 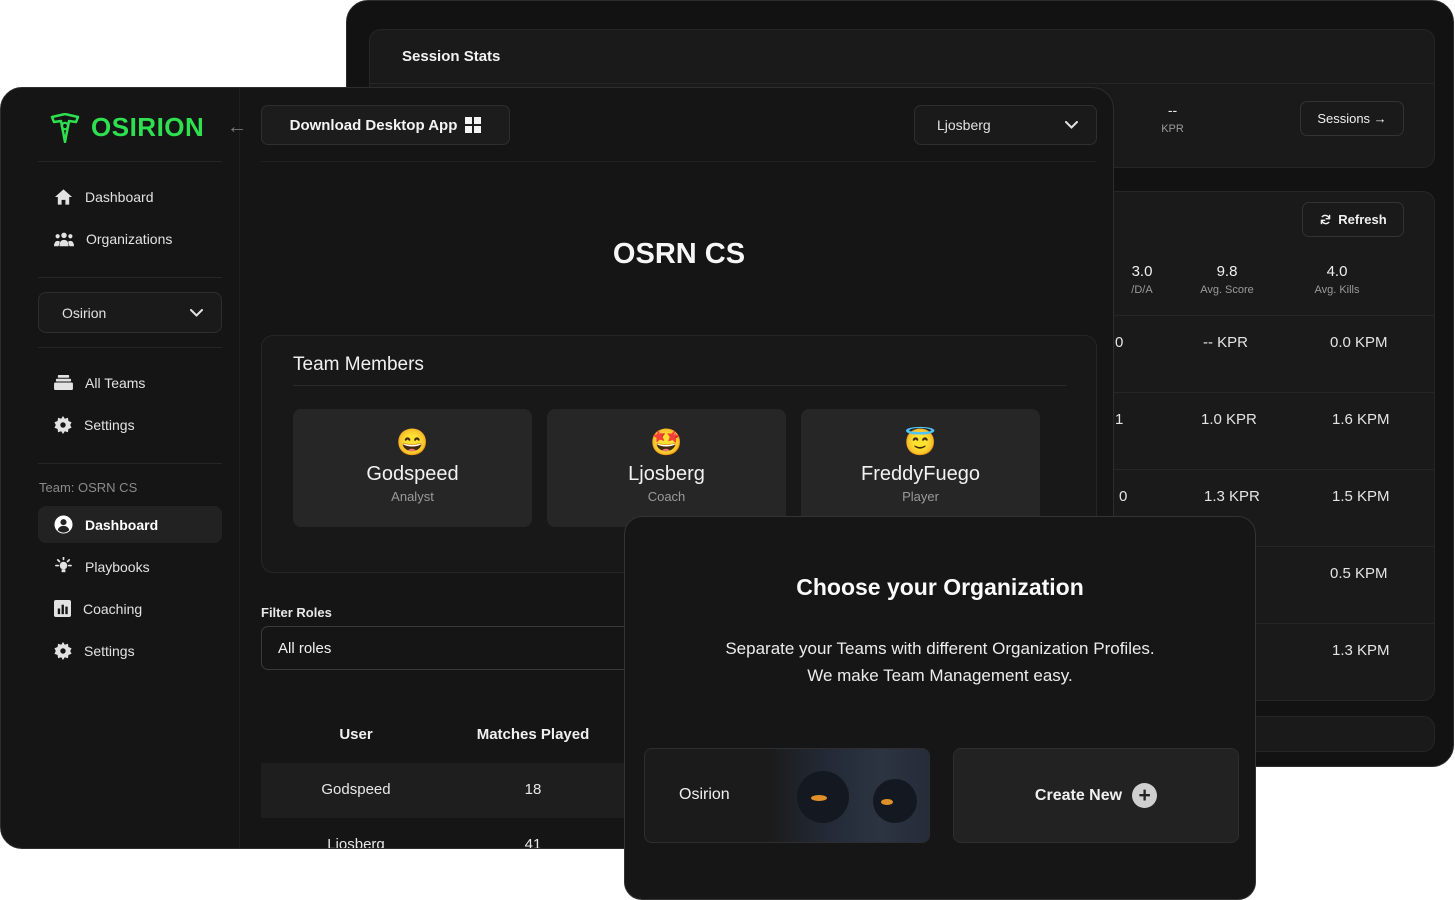 I want to click on cell-matches: 18, so click(x=533, y=789).